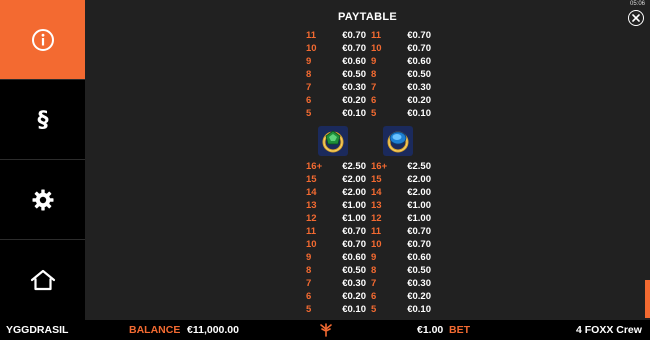  Describe the element at coordinates (155, 330) in the screenshot. I see `balance-label: BALANCE` at that location.